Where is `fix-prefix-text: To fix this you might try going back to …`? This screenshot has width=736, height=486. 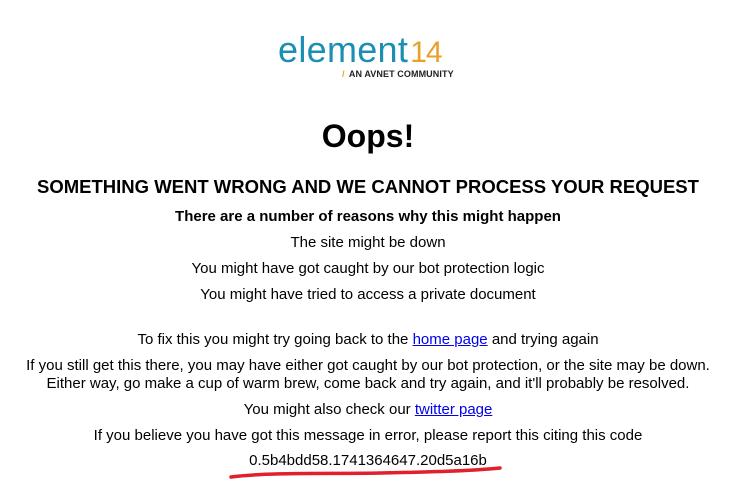 fix-prefix-text: To fix this you might try going back to … is located at coordinates (273, 339).